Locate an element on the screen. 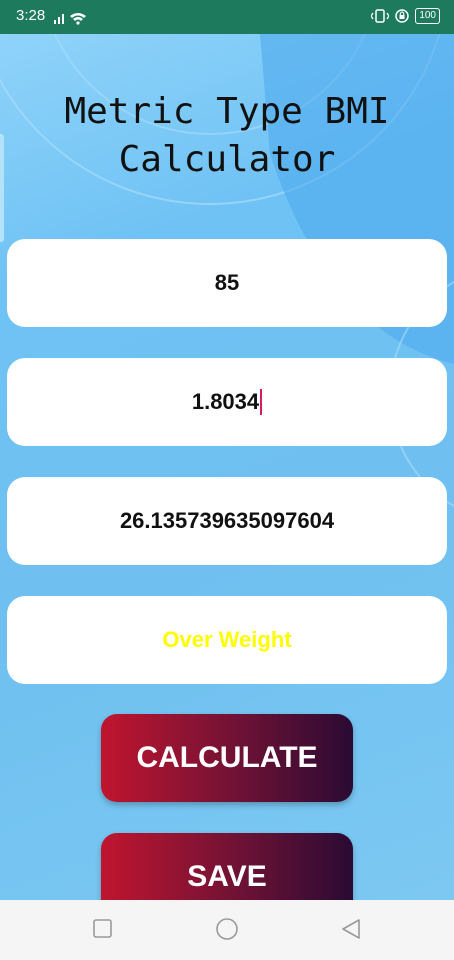  weight-value: 85 is located at coordinates (227, 282).